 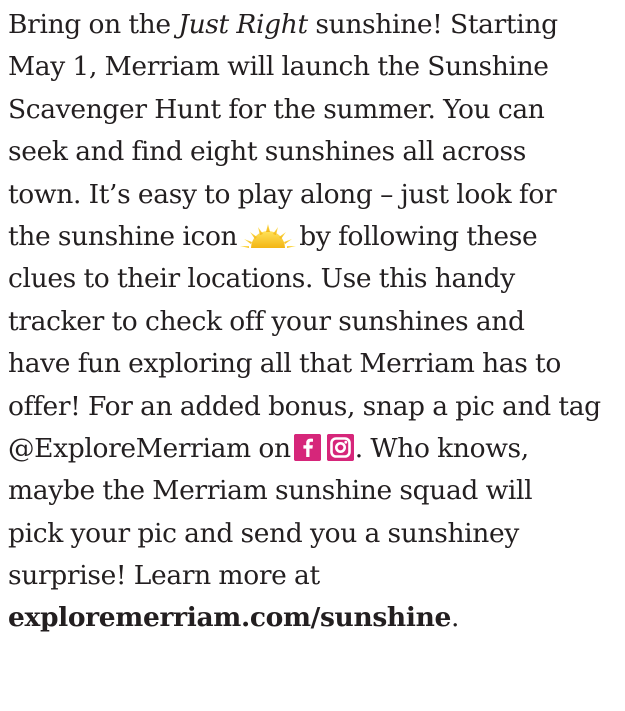 What do you see at coordinates (418, 236) in the screenshot?
I see `text-run: by following these` at bounding box center [418, 236].